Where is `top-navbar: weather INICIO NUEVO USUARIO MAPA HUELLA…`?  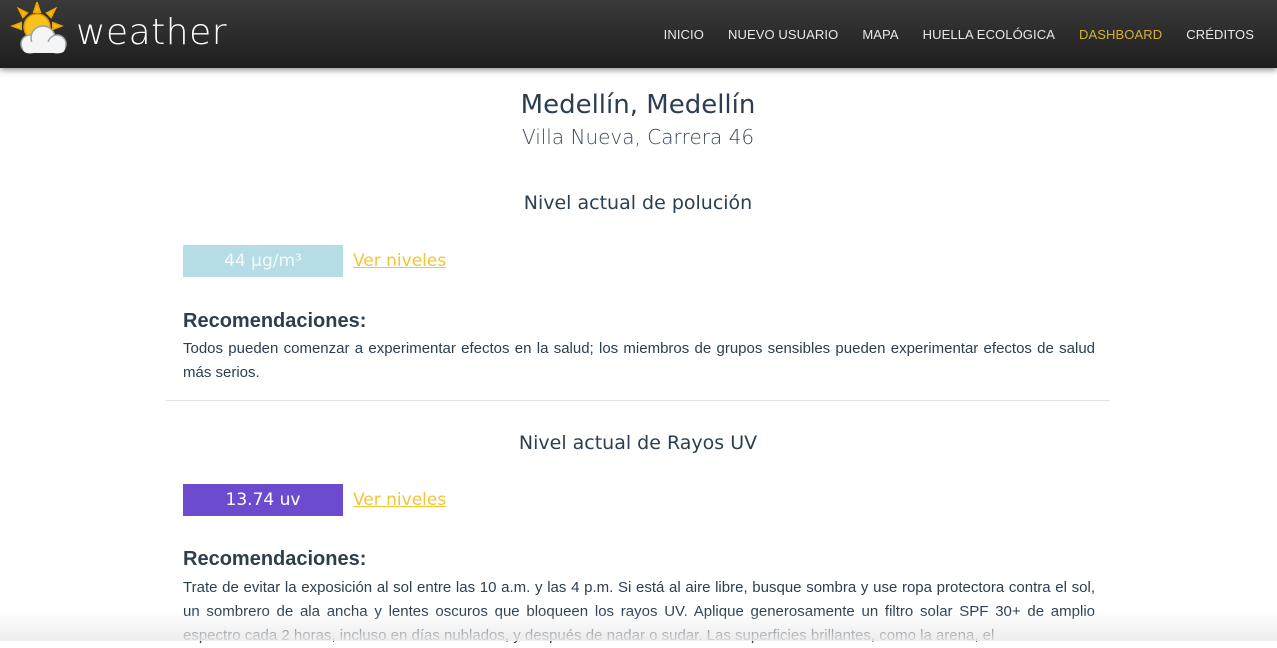
top-navbar: weather INICIO NUEVO USUARIO MAPA HUELLA… is located at coordinates (638, 34).